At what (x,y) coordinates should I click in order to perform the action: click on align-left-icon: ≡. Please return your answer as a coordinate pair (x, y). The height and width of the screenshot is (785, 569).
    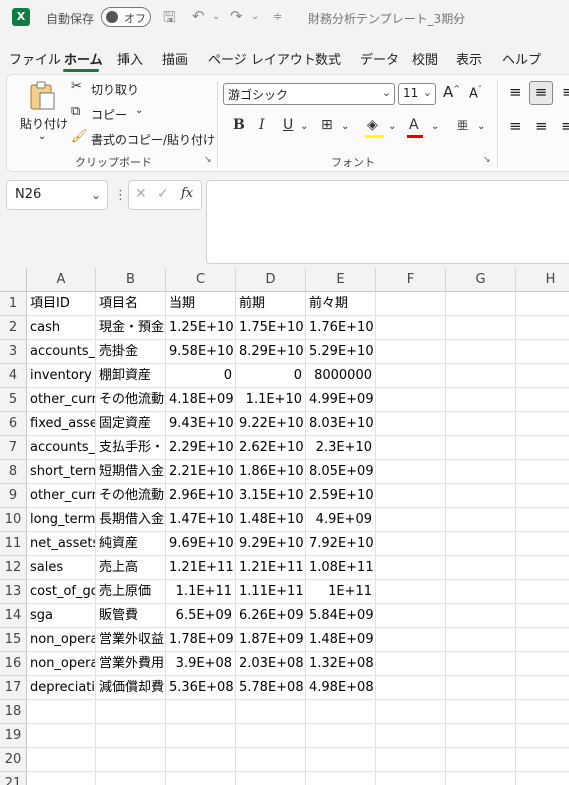
    Looking at the image, I should click on (515, 126).